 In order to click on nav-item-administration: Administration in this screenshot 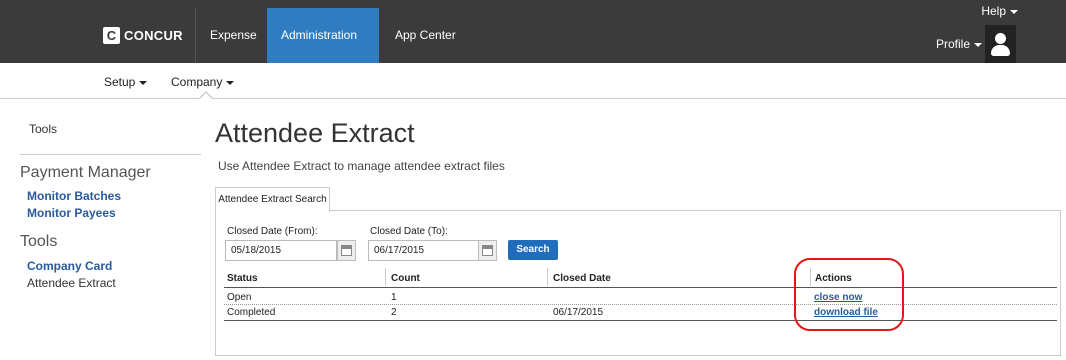, I will do `click(323, 50)`.